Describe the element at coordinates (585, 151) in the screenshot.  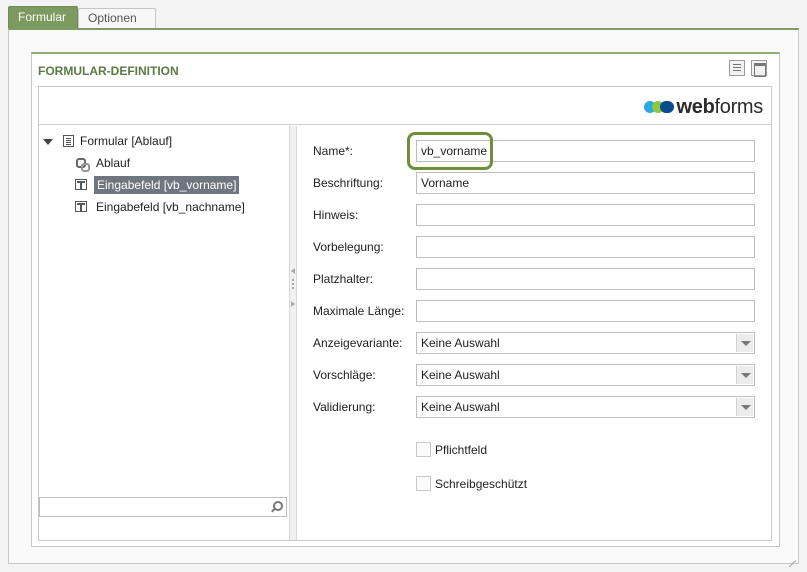
I see `name-input: vb_vorname` at that location.